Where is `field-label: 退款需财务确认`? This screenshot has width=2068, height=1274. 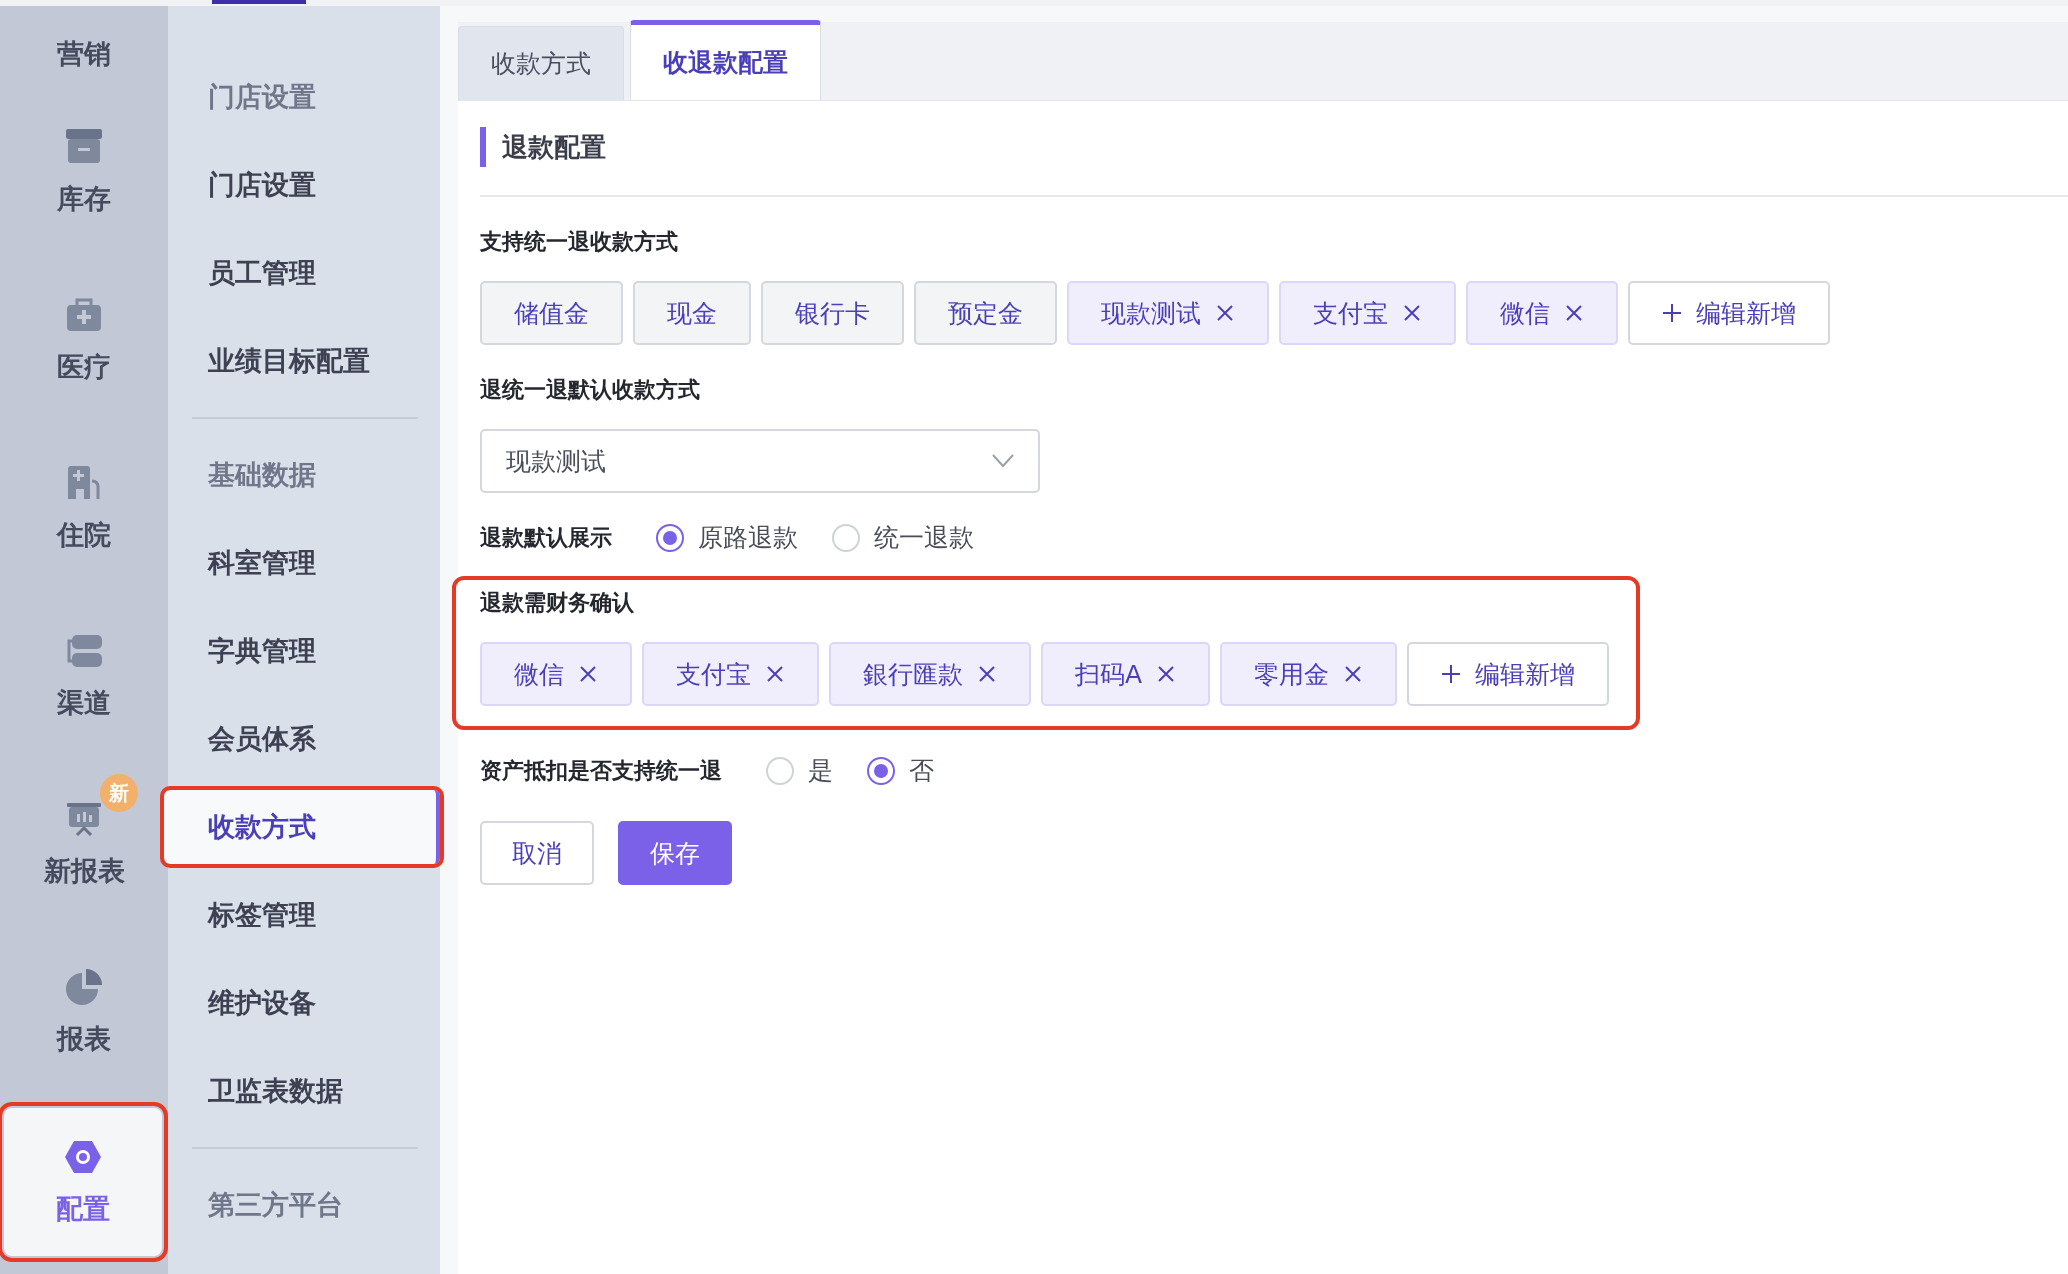 field-label: 退款需财务确认 is located at coordinates (557, 603).